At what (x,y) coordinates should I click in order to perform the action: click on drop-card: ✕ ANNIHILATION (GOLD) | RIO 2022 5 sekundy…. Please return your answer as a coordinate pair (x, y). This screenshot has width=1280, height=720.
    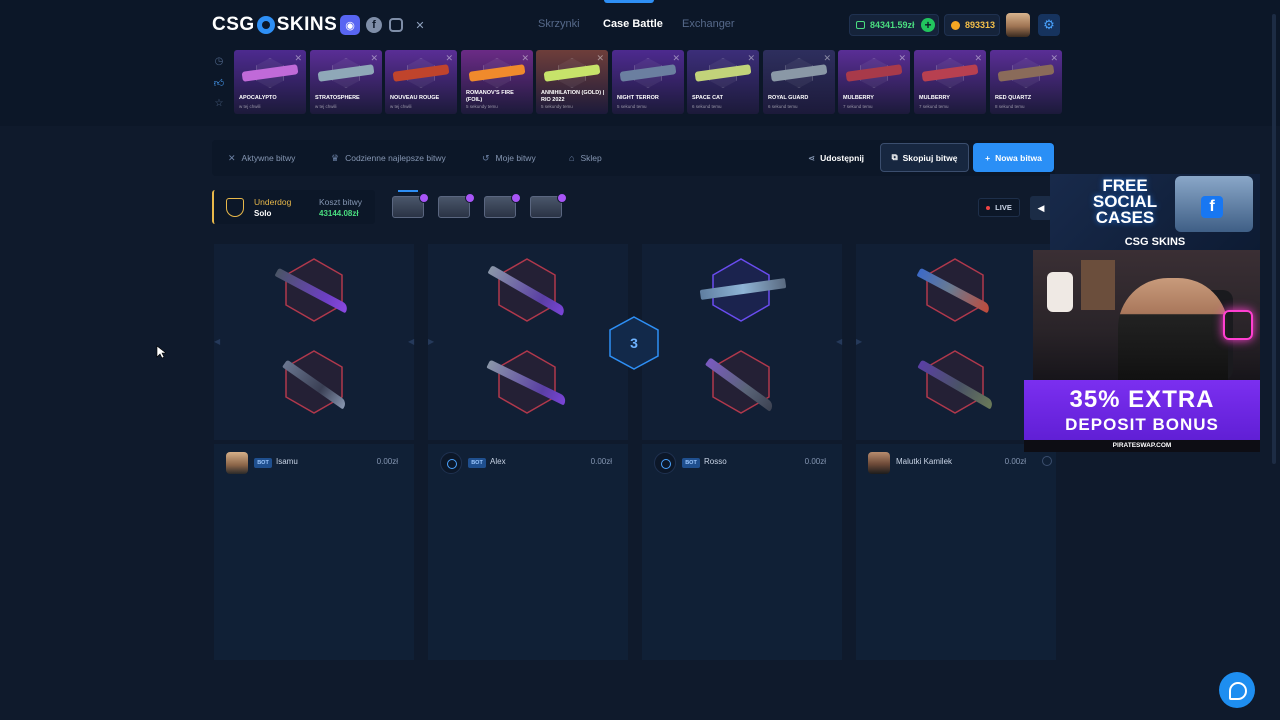
    Looking at the image, I should click on (572, 82).